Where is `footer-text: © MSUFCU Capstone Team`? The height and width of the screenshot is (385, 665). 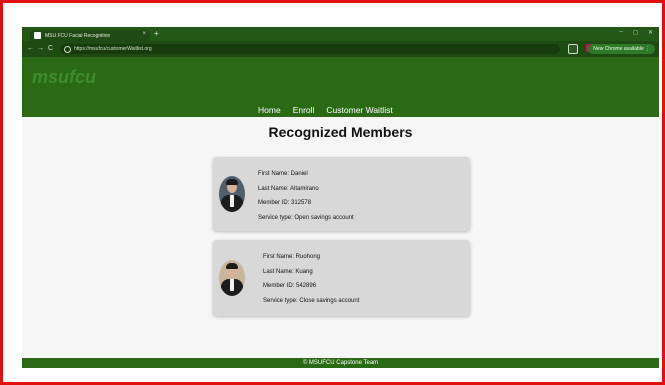
footer-text: © MSUFCU Capstone Team is located at coordinates (340, 363).